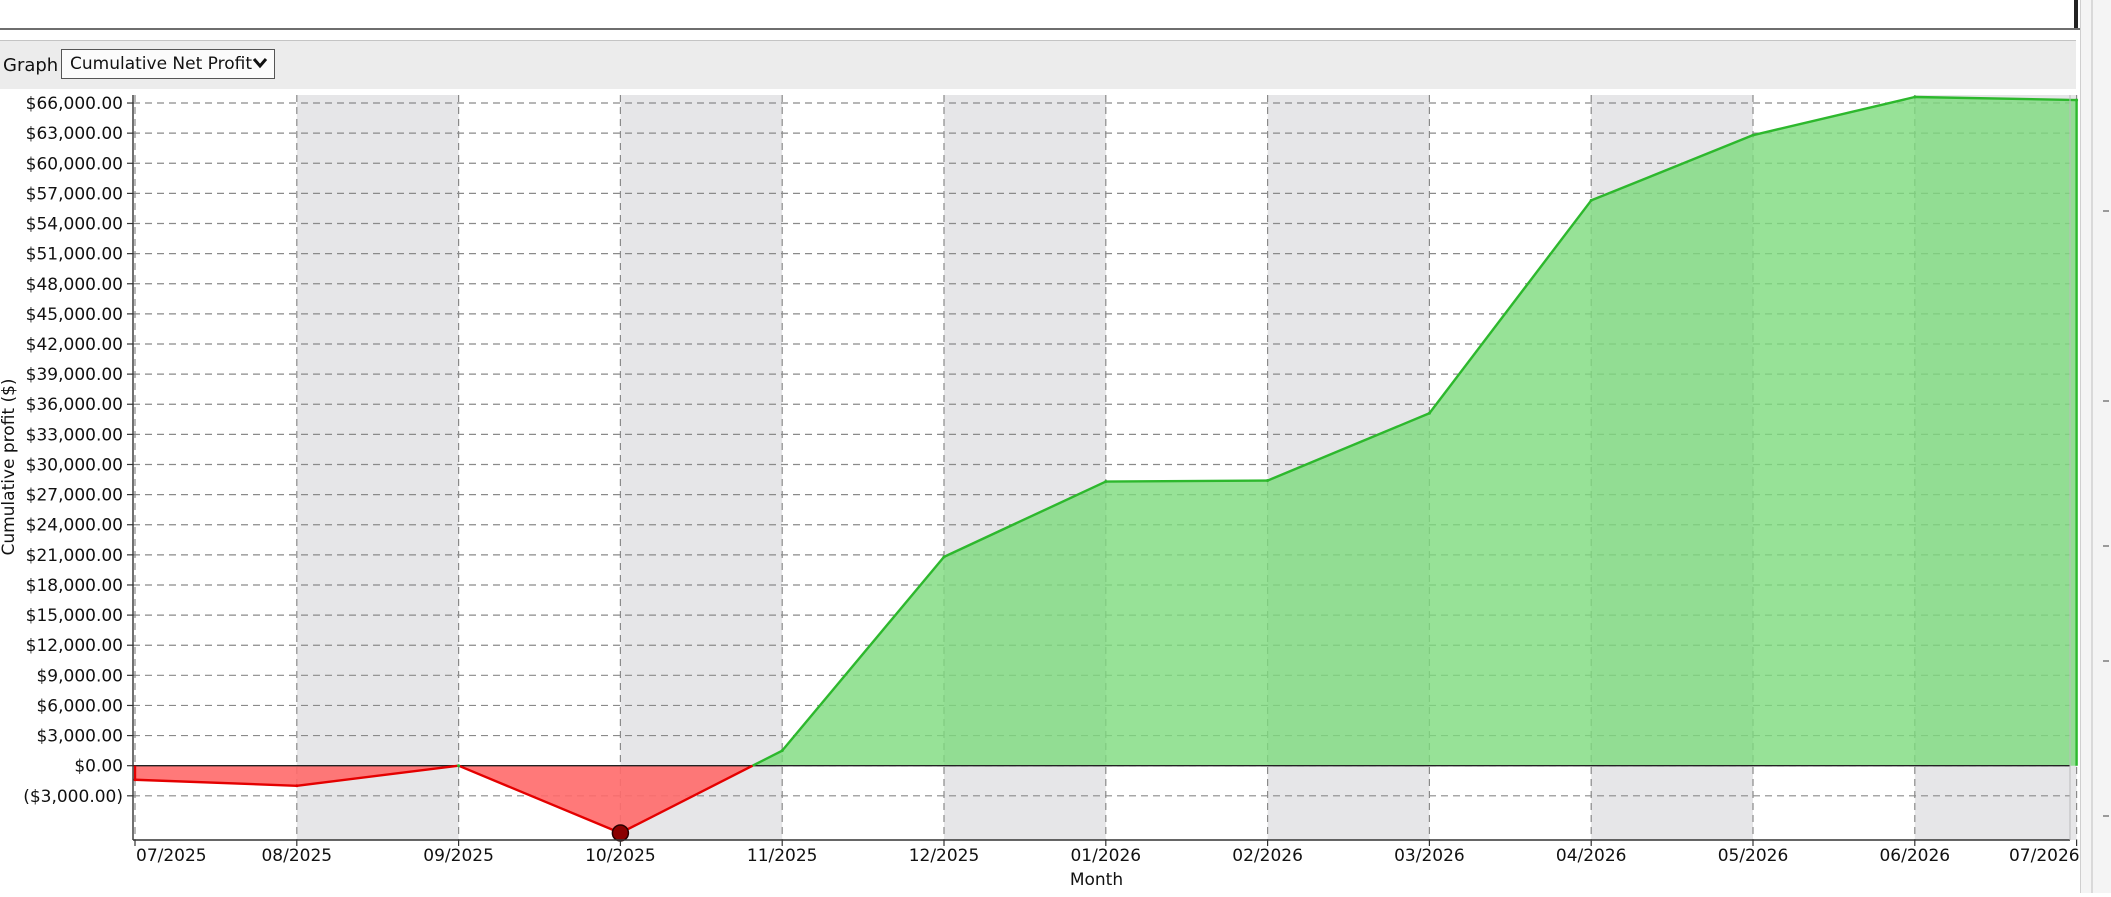 The image size is (2111, 897). What do you see at coordinates (74, 616) in the screenshot?
I see `y-tick-label: $15,000.00` at bounding box center [74, 616].